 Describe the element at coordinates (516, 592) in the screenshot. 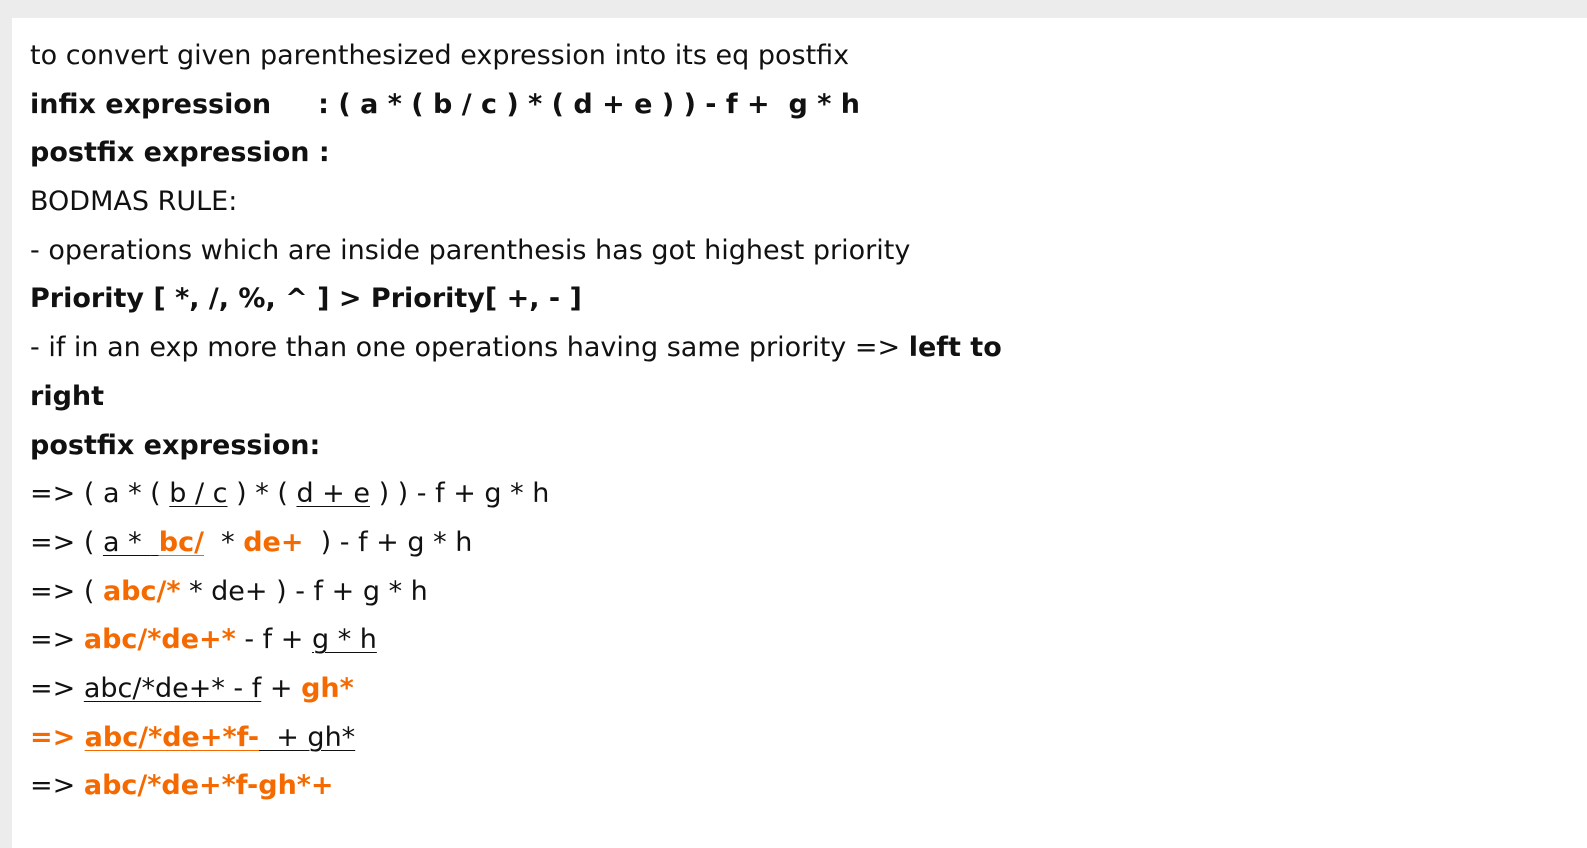

I see `step-3: => ( abc/* * de+ ) - f + g * h` at that location.